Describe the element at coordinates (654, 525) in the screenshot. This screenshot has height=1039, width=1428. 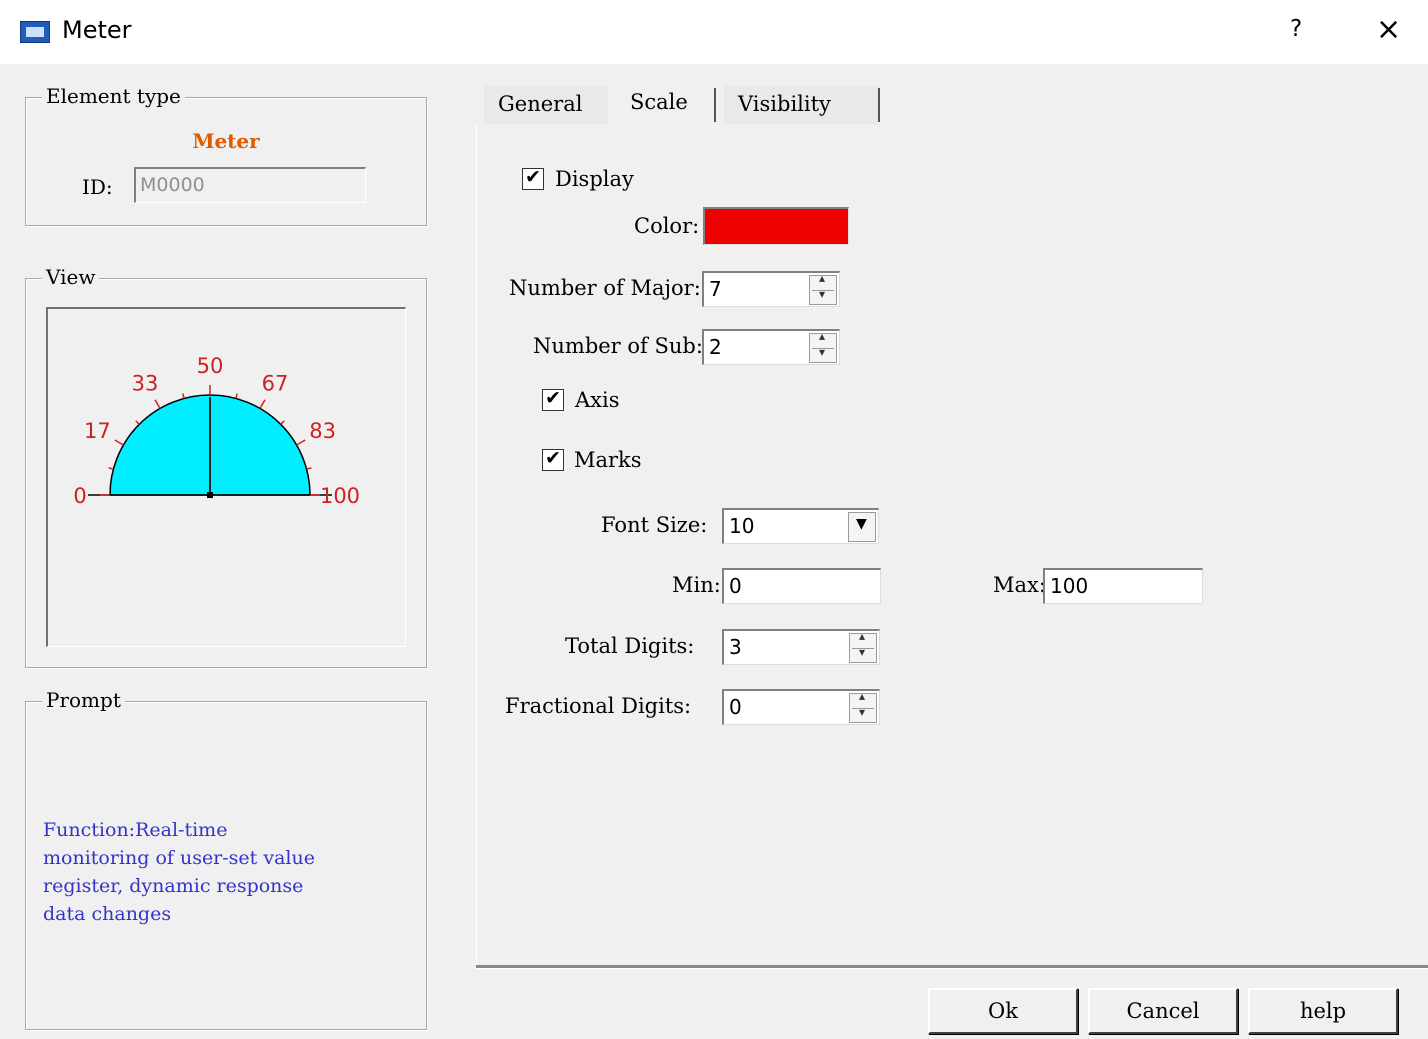
I see `font-size-label: Font Size:` at that location.